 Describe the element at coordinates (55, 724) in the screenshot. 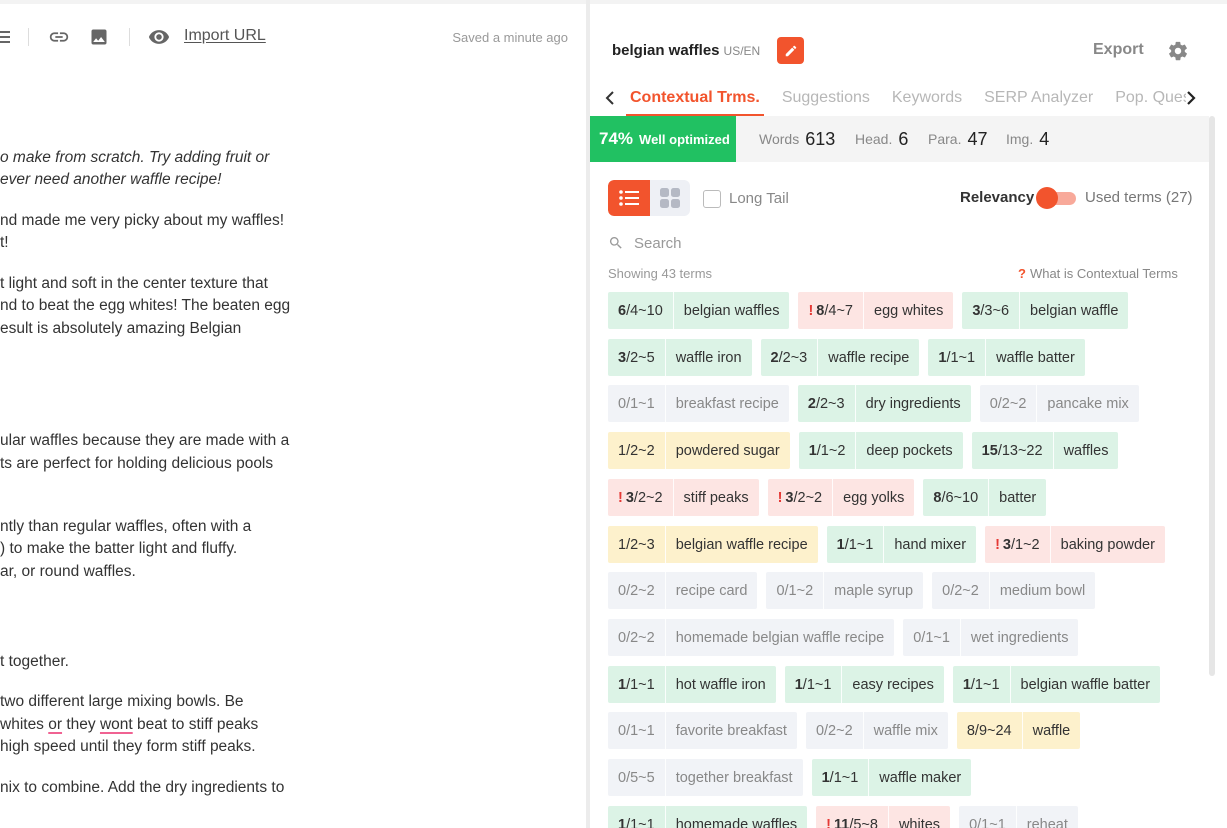

I see `spelling-error: or` at that location.